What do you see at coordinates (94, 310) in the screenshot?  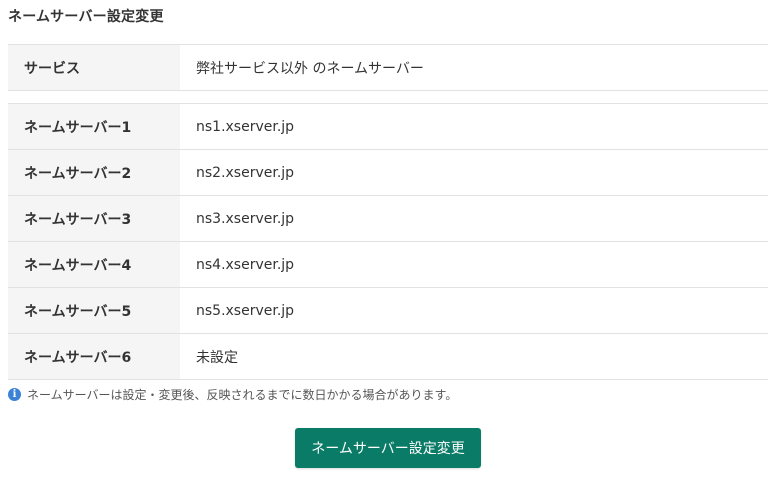 I see `nameserver-label: ネームサーバー5` at bounding box center [94, 310].